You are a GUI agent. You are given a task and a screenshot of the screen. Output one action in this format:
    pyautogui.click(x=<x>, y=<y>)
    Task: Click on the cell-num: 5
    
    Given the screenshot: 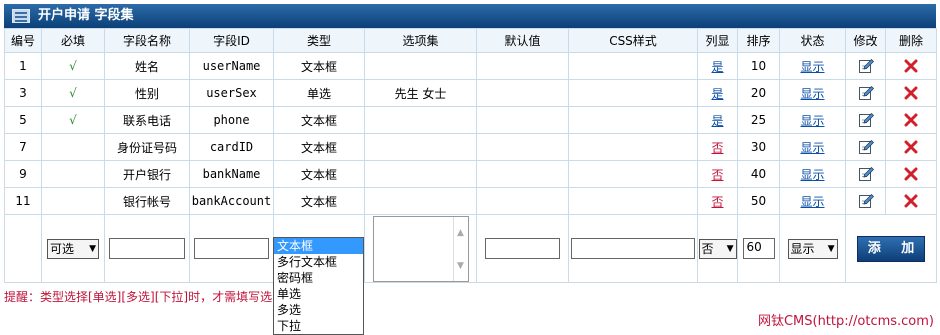 What is the action you would take?
    pyautogui.click(x=23, y=120)
    